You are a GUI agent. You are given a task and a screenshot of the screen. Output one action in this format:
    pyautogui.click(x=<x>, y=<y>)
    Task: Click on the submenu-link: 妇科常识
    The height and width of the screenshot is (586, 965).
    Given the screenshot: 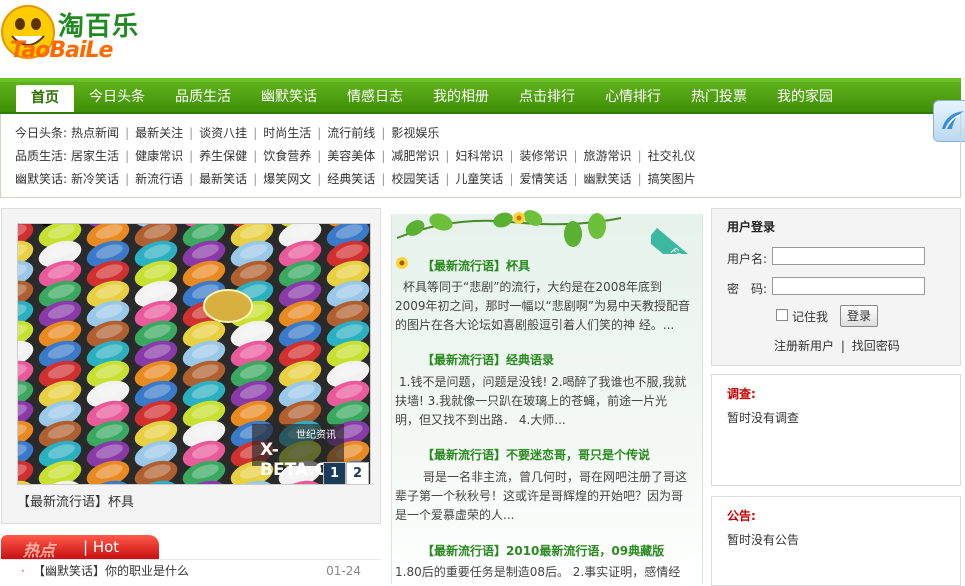 What is the action you would take?
    pyautogui.click(x=479, y=156)
    